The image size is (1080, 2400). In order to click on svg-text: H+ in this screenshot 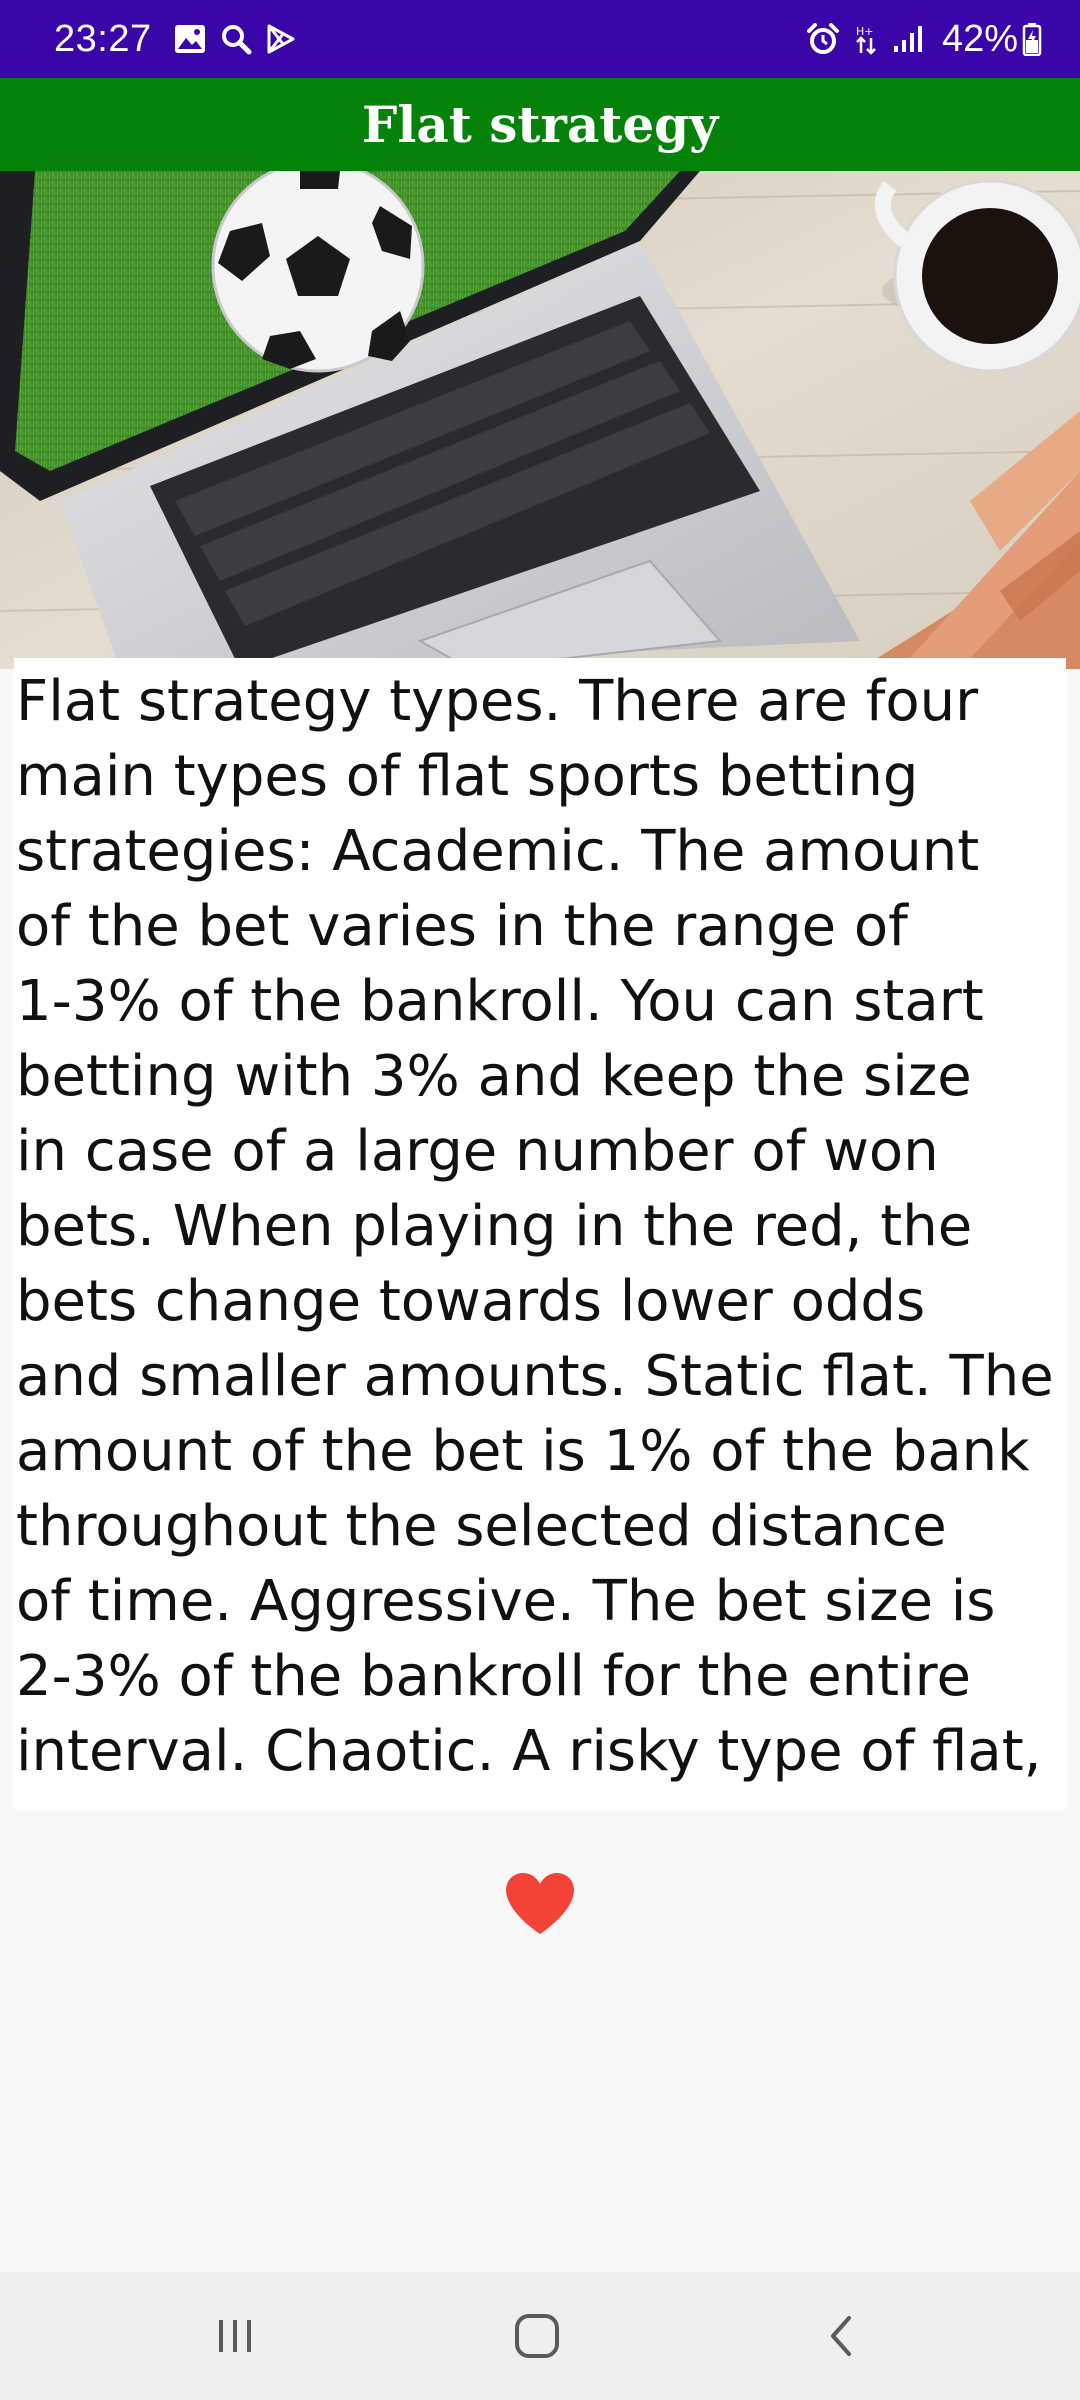, I will do `click(865, 31)`.